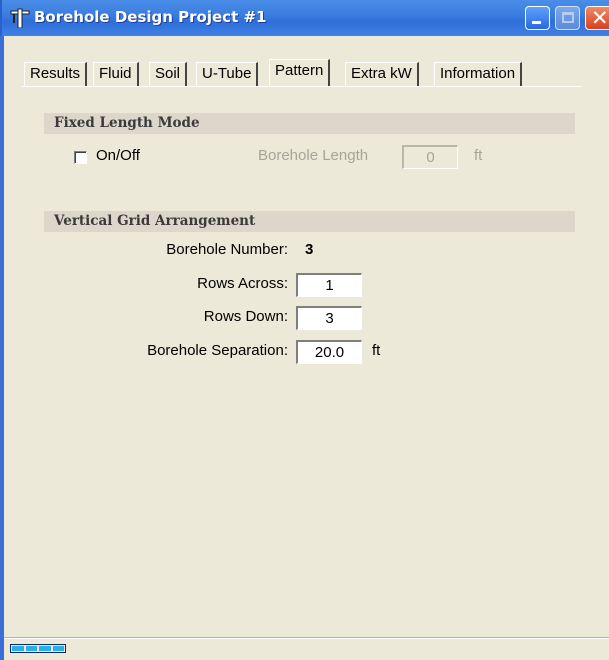 Image resolution: width=609 pixels, height=660 pixels. Describe the element at coordinates (56, 74) in the screenshot. I see `tab-results: Results` at that location.